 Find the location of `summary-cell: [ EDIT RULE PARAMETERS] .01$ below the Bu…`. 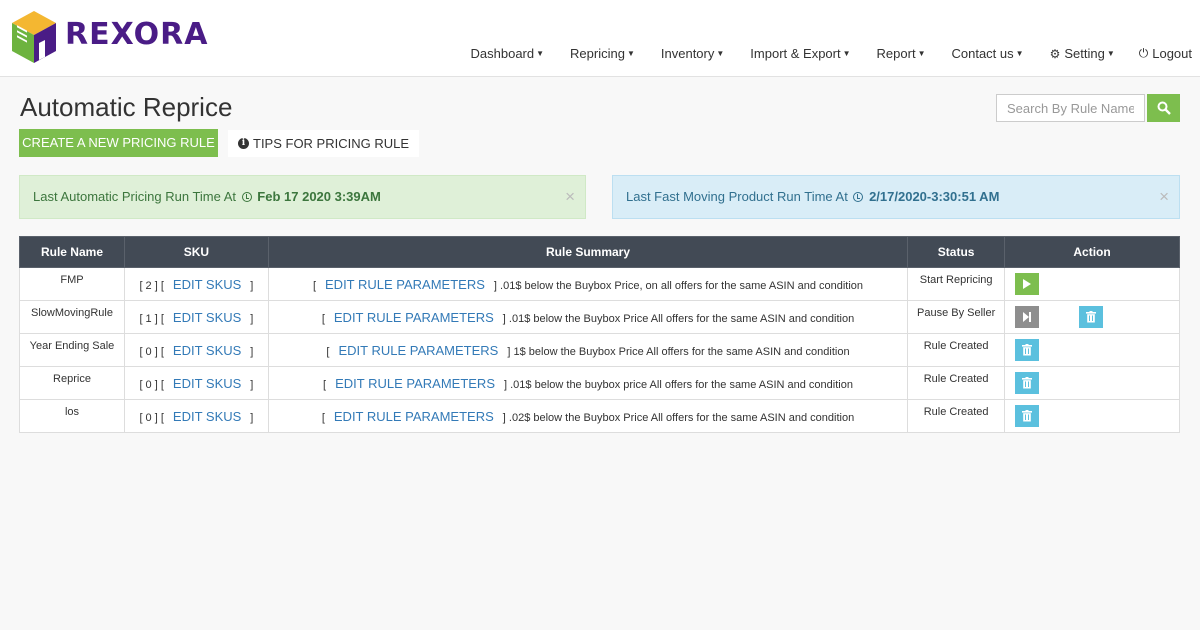

summary-cell: [ EDIT RULE PARAMETERS] .01$ below the Bu… is located at coordinates (588, 317).